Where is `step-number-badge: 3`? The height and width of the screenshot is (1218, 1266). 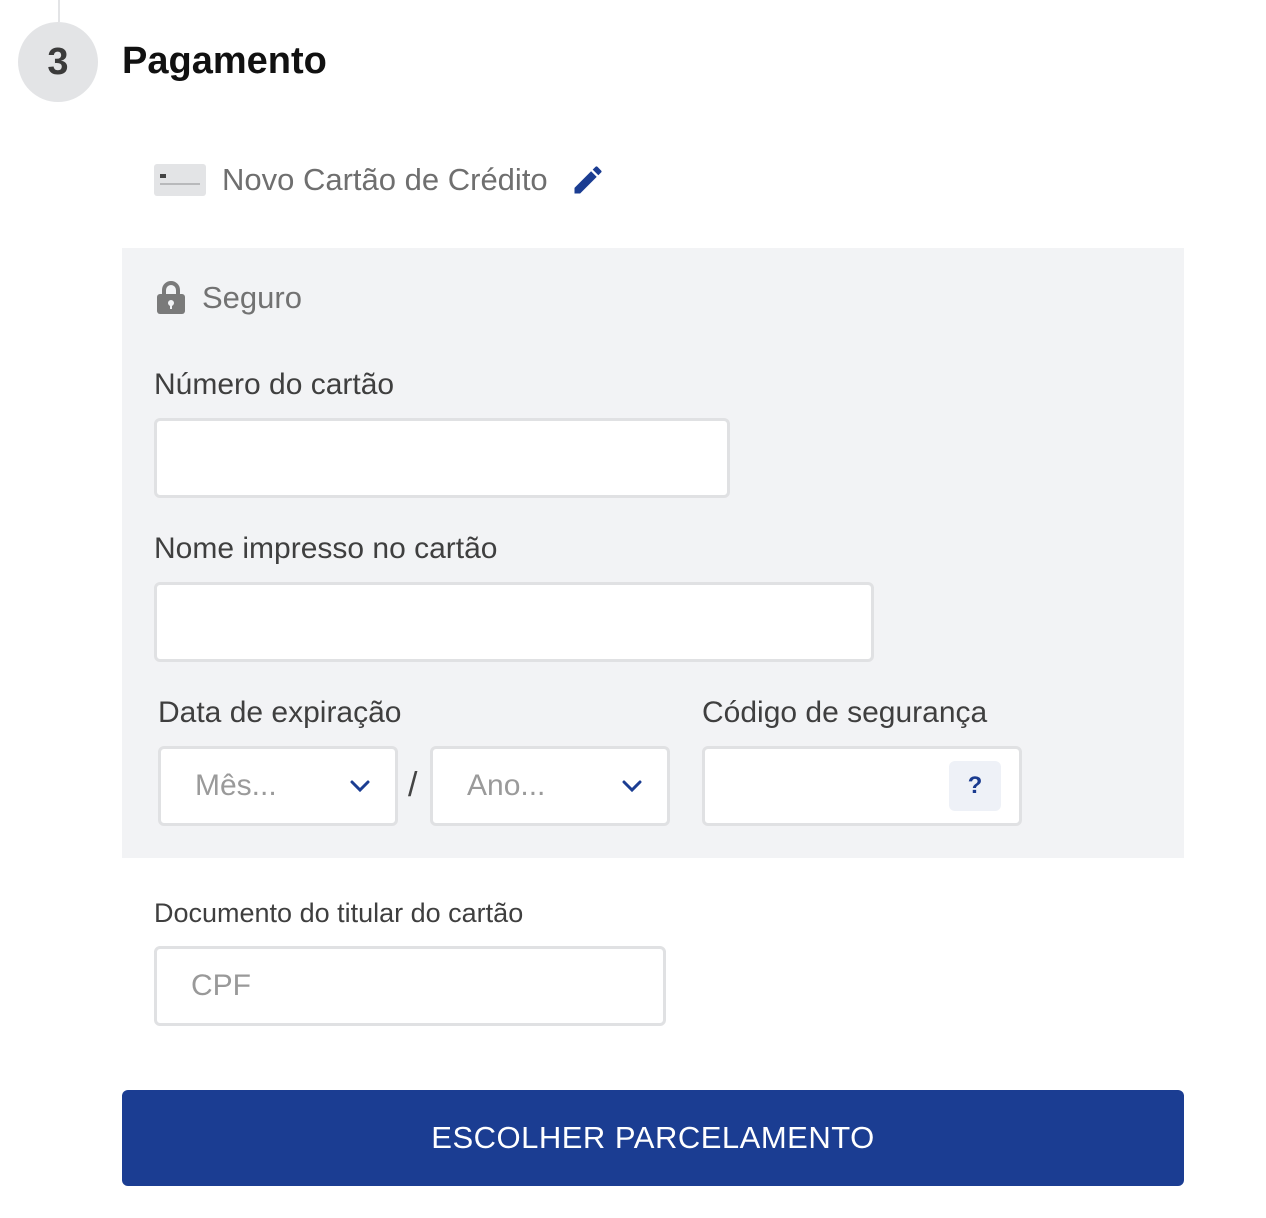 step-number-badge: 3 is located at coordinates (58, 62).